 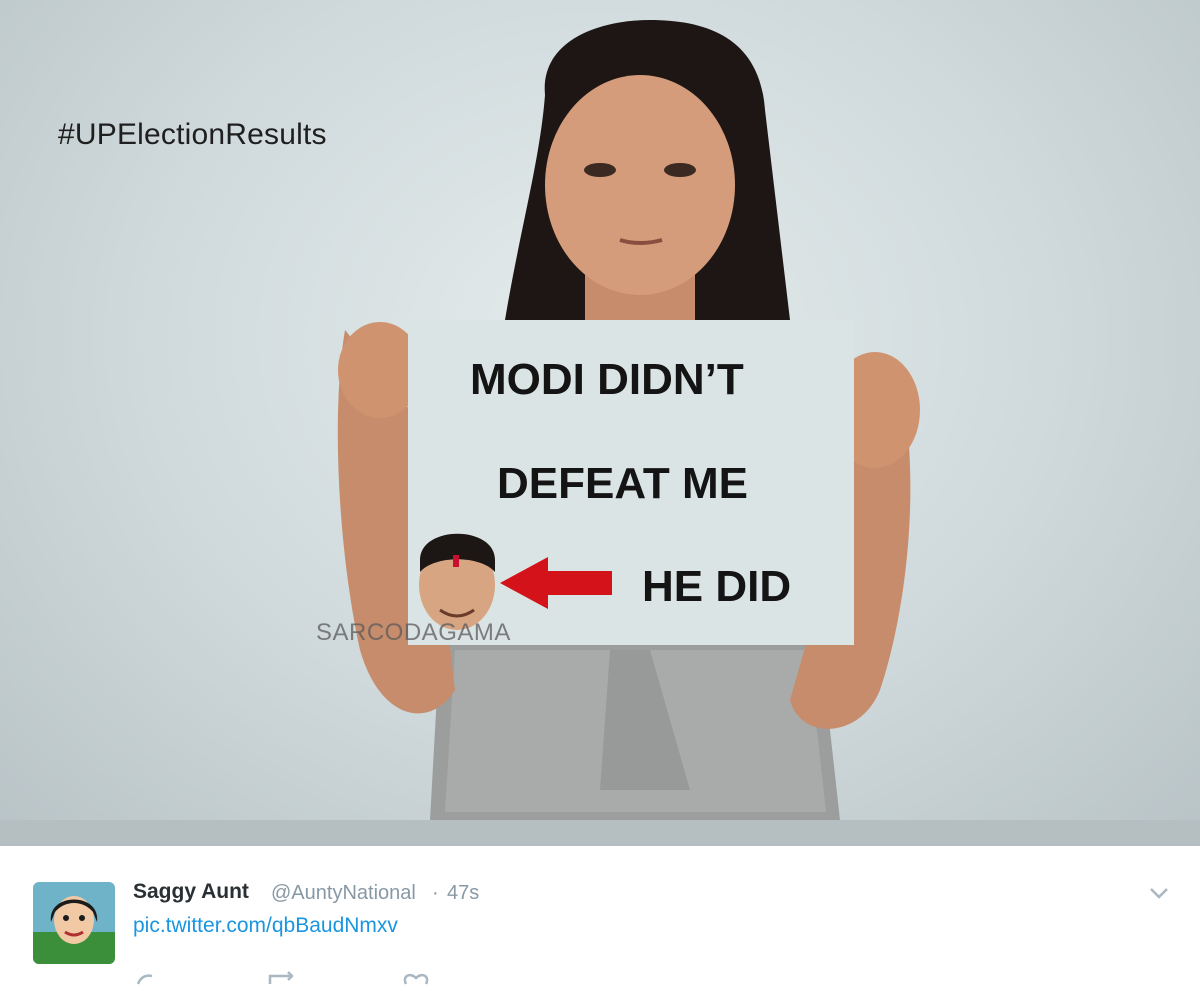 I want to click on like-icon, so click(x=416, y=980).